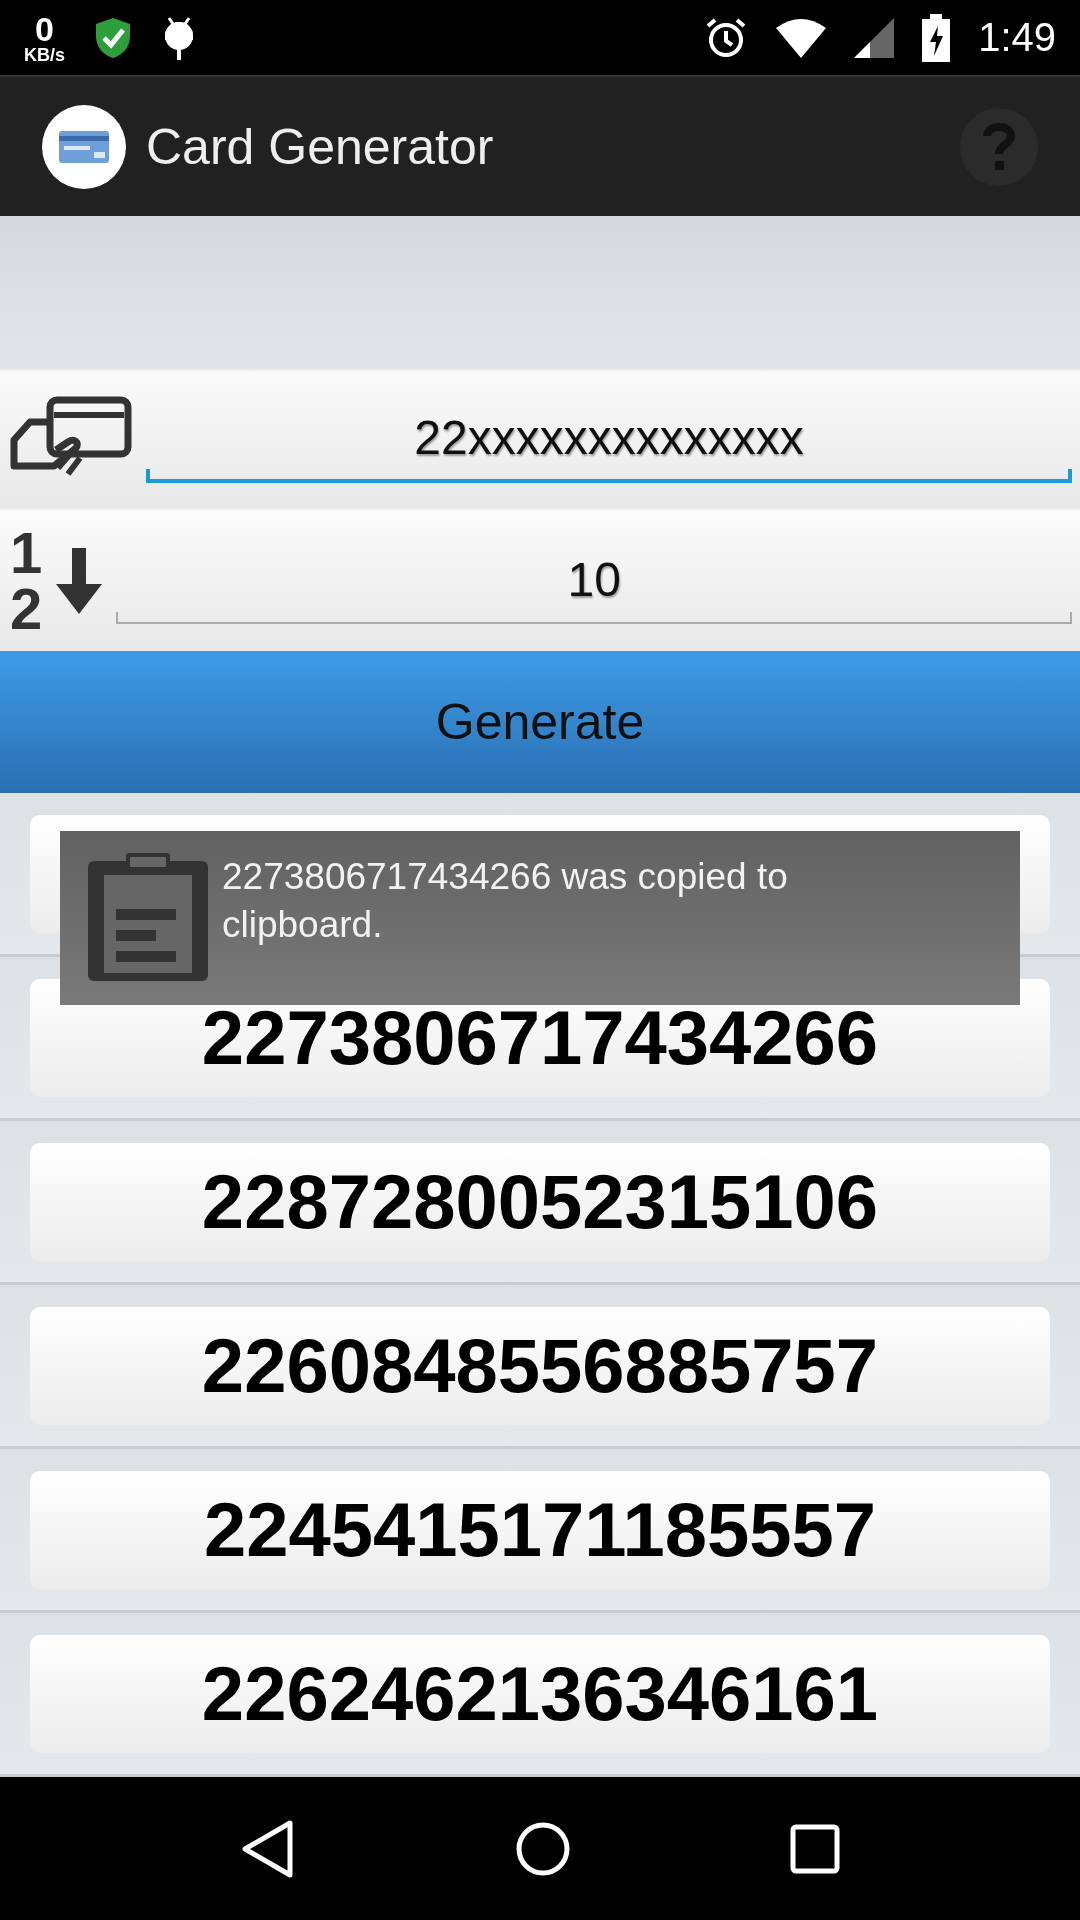 The width and height of the screenshot is (1080, 1920). I want to click on help-icon, so click(999, 146).